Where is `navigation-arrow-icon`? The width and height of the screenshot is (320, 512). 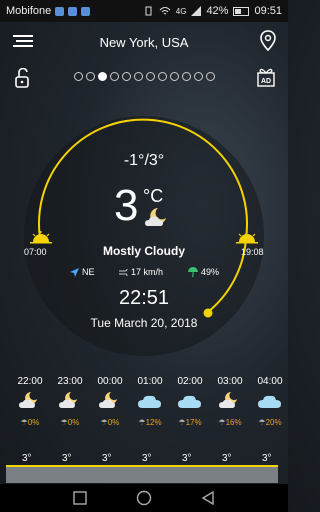
navigation-arrow-icon is located at coordinates (74, 272).